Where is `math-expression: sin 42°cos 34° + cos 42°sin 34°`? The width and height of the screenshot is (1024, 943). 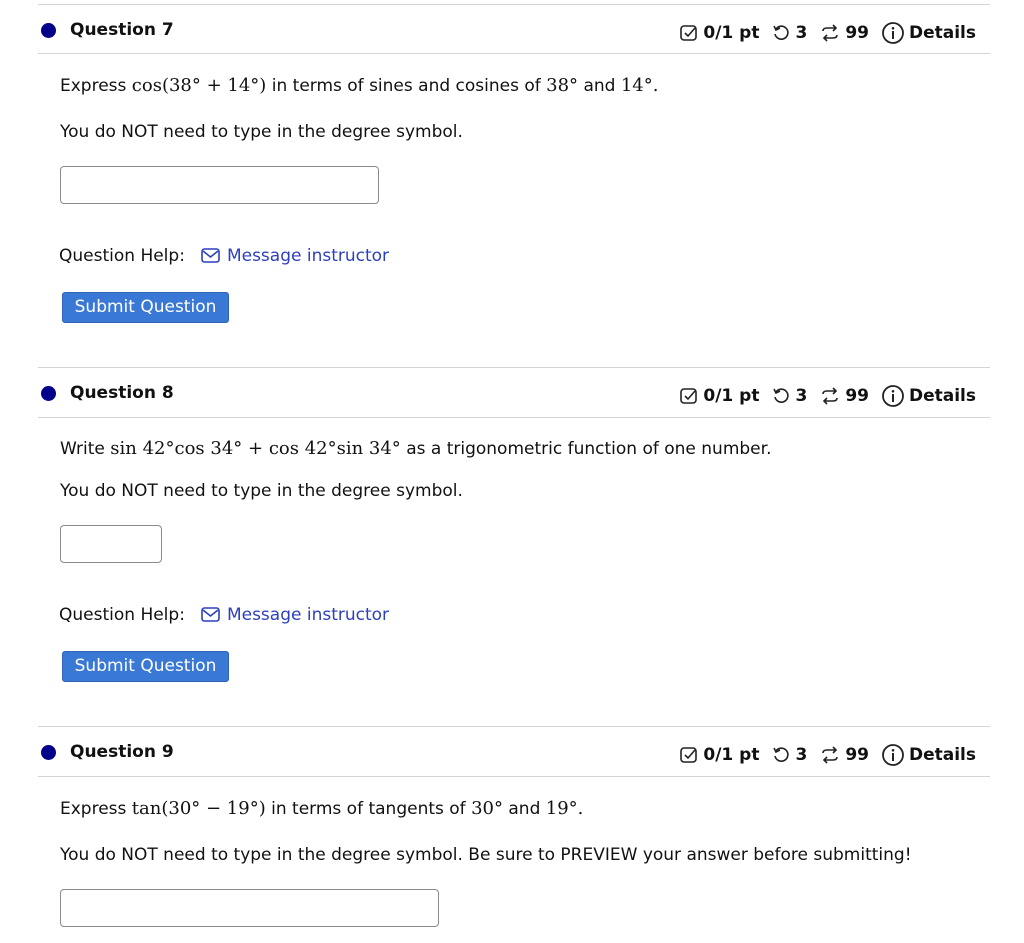 math-expression: sin 42°cos 34° + cos 42°sin 34° is located at coordinates (255, 448).